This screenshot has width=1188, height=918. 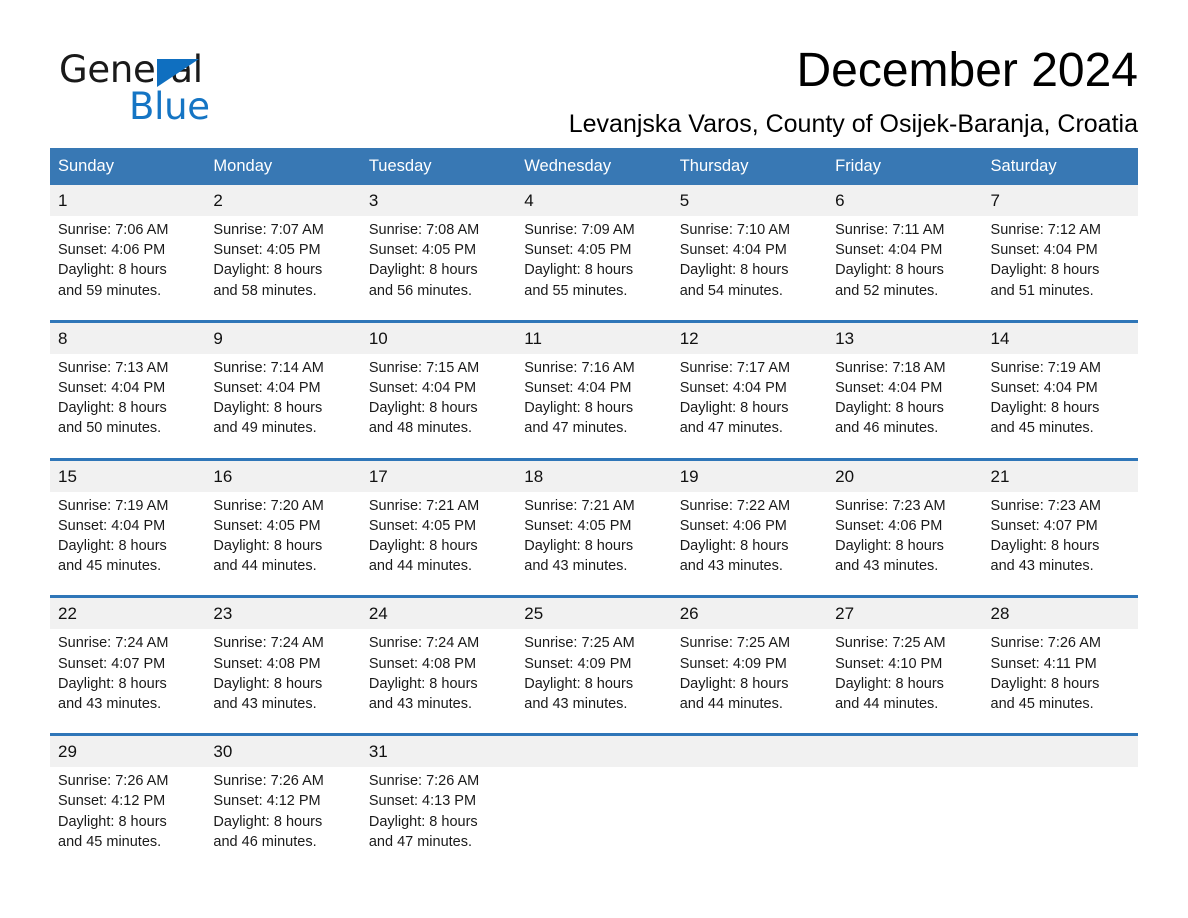 I want to click on day-number: 9, so click(x=283, y=336).